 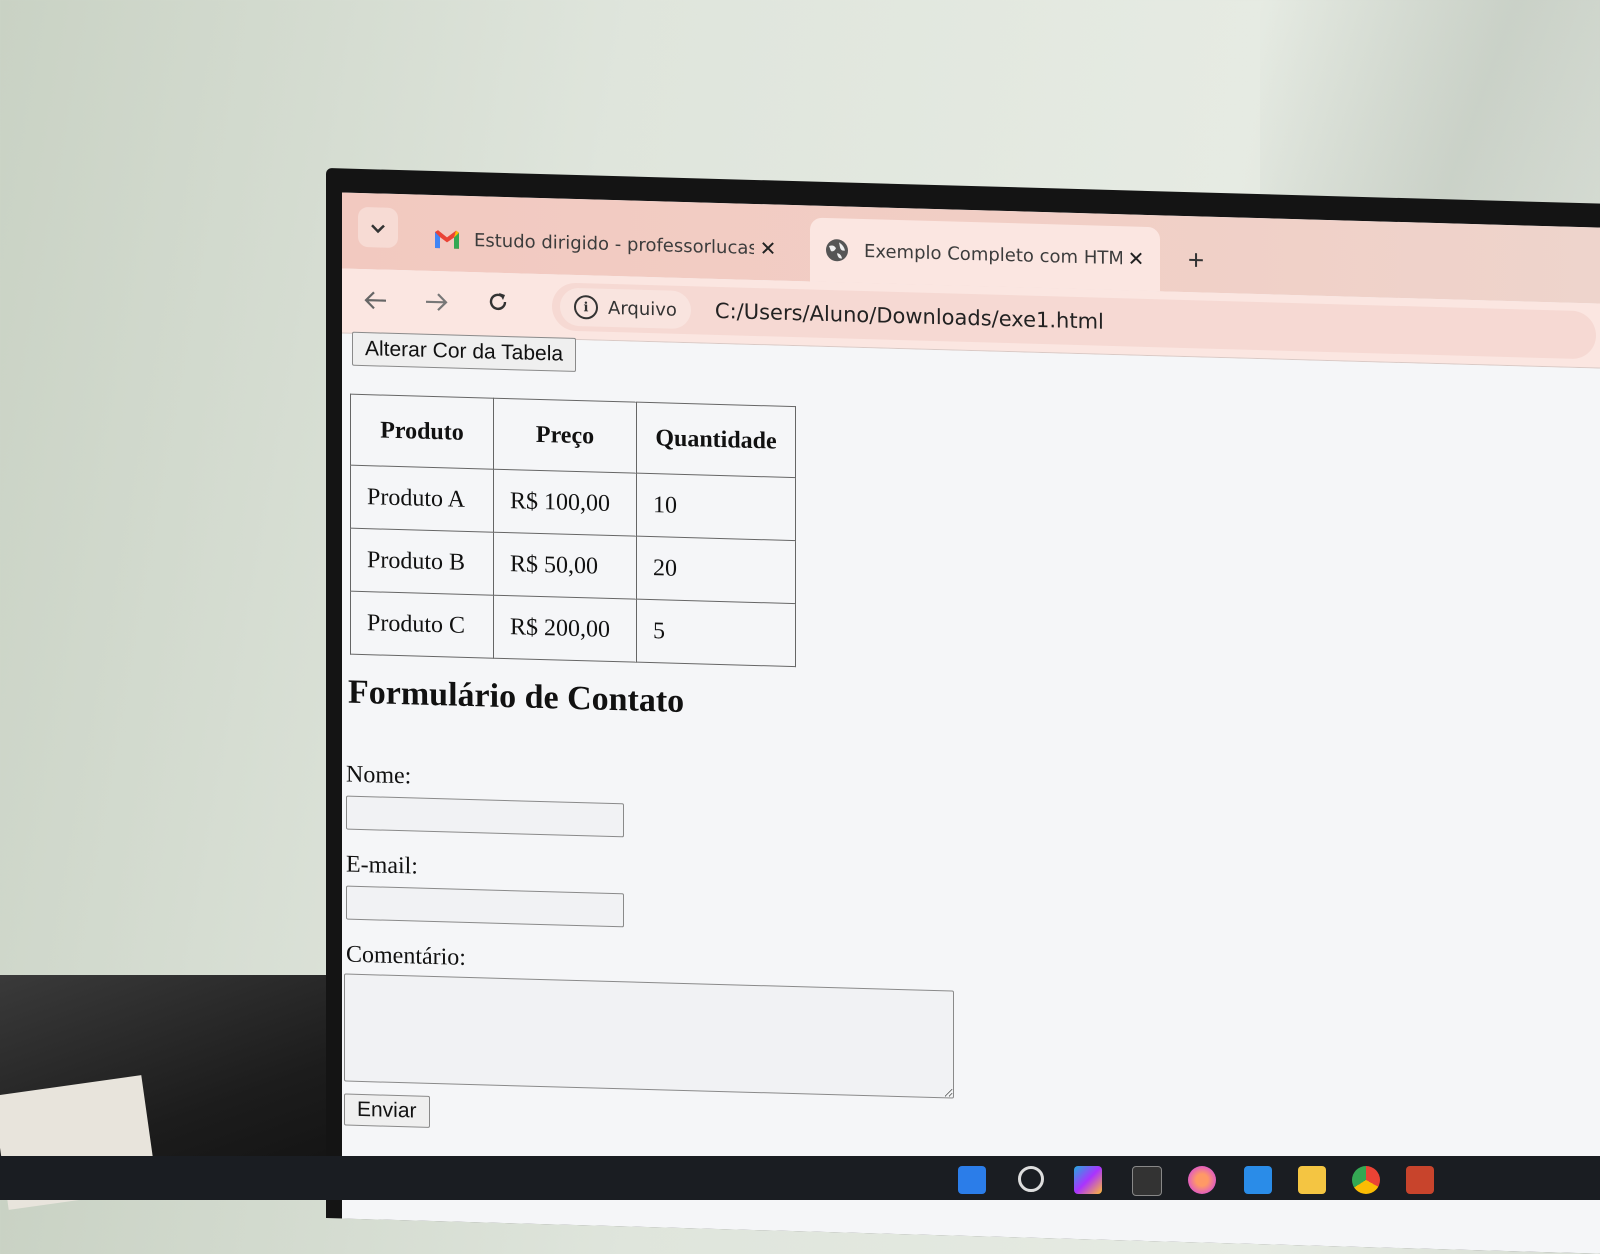 I want to click on comment-label: Comentário:, so click(x=406, y=956).